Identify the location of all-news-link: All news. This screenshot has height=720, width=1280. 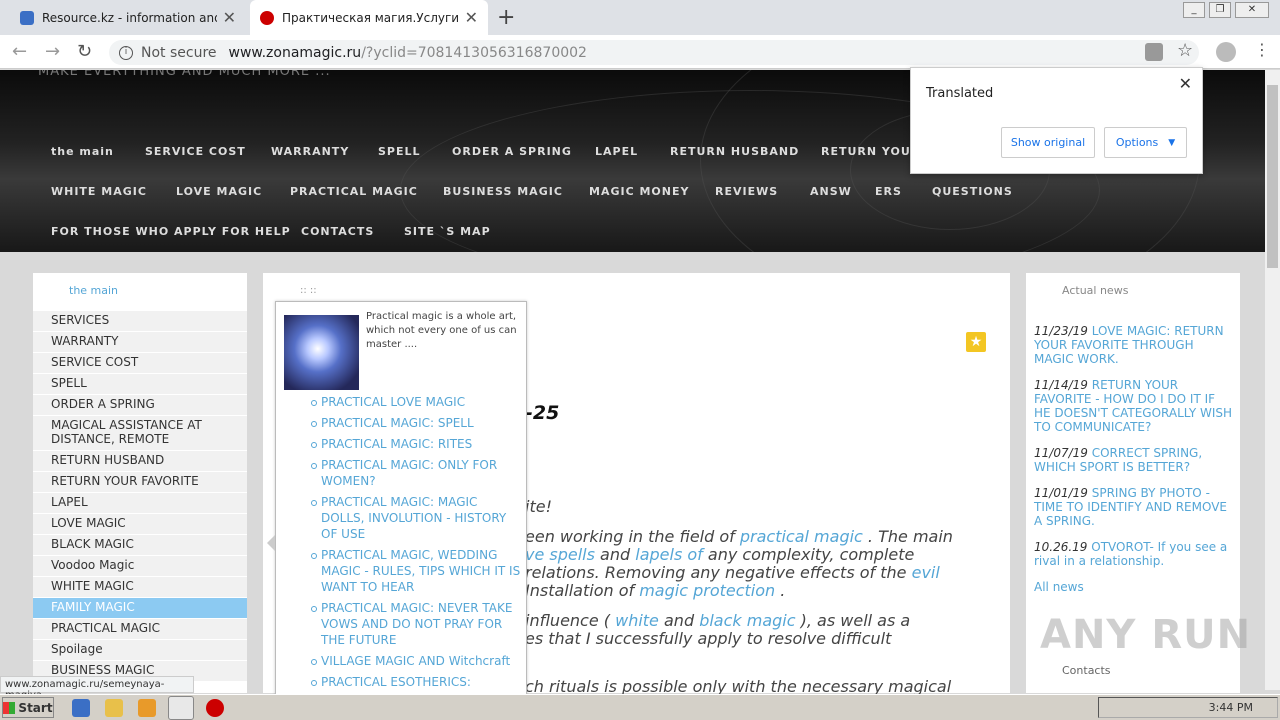
(1134, 587).